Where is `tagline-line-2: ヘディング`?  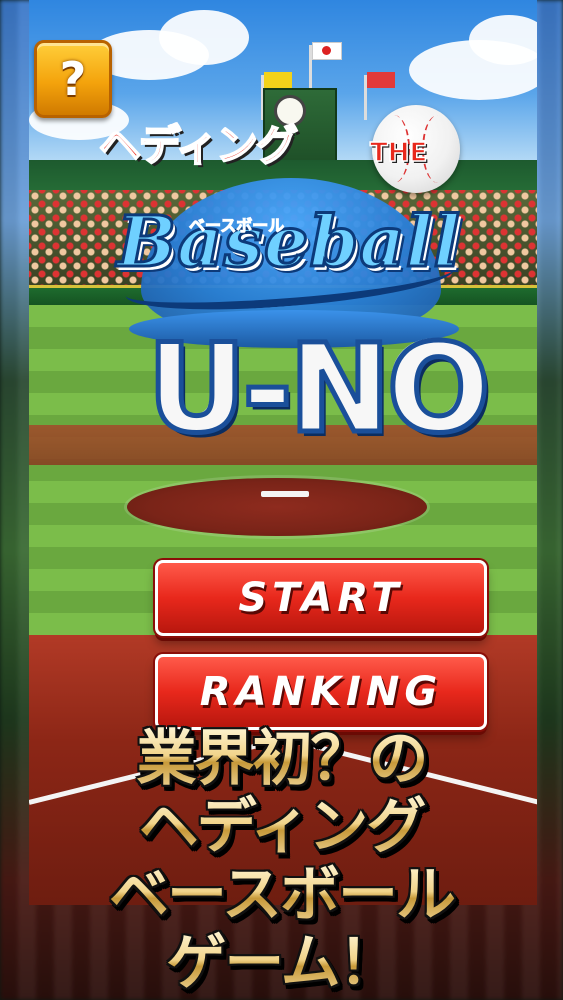
tagline-line-2: ヘディング is located at coordinates (281, 827).